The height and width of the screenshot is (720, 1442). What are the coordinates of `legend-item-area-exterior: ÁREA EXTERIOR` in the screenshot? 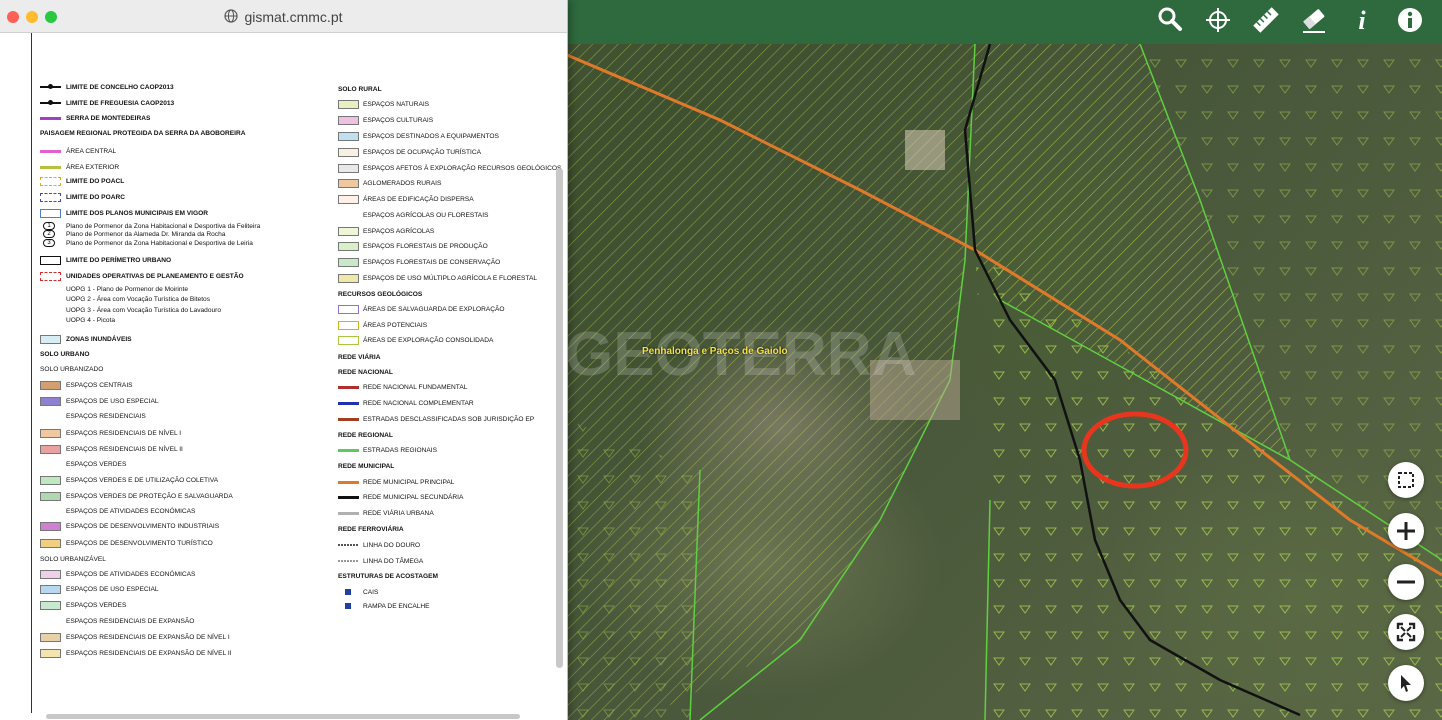 It's located at (93, 167).